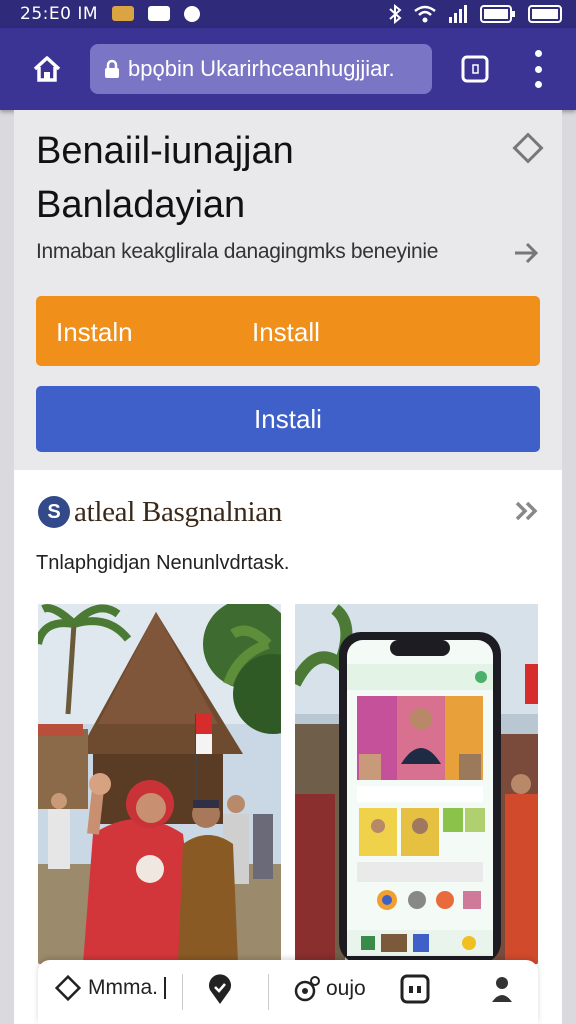 The height and width of the screenshot is (1024, 576). Describe the element at coordinates (165, 988) in the screenshot. I see `text-cursor` at that location.